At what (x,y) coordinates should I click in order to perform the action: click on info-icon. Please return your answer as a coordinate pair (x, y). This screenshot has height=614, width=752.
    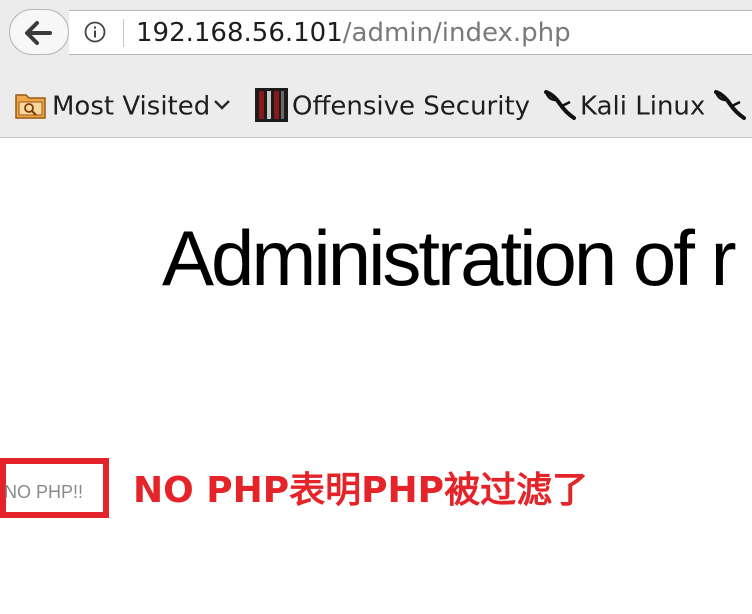
    Looking at the image, I should click on (95, 32).